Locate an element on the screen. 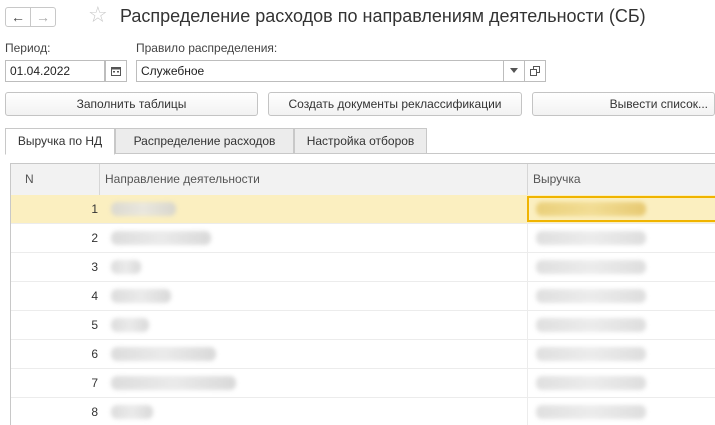 This screenshot has width=715, height=425. table-header: N Направление деятельности Выручка is located at coordinates (363, 180).